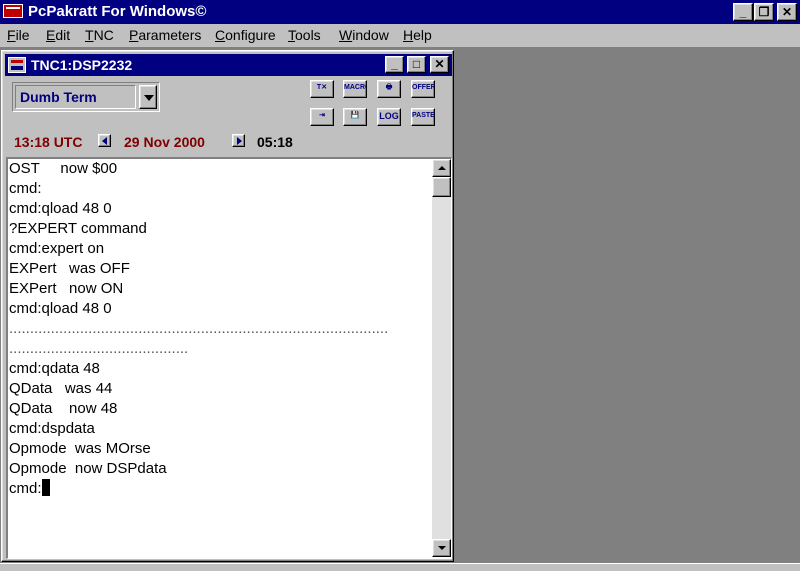  I want to click on text-cursor, so click(45, 487).